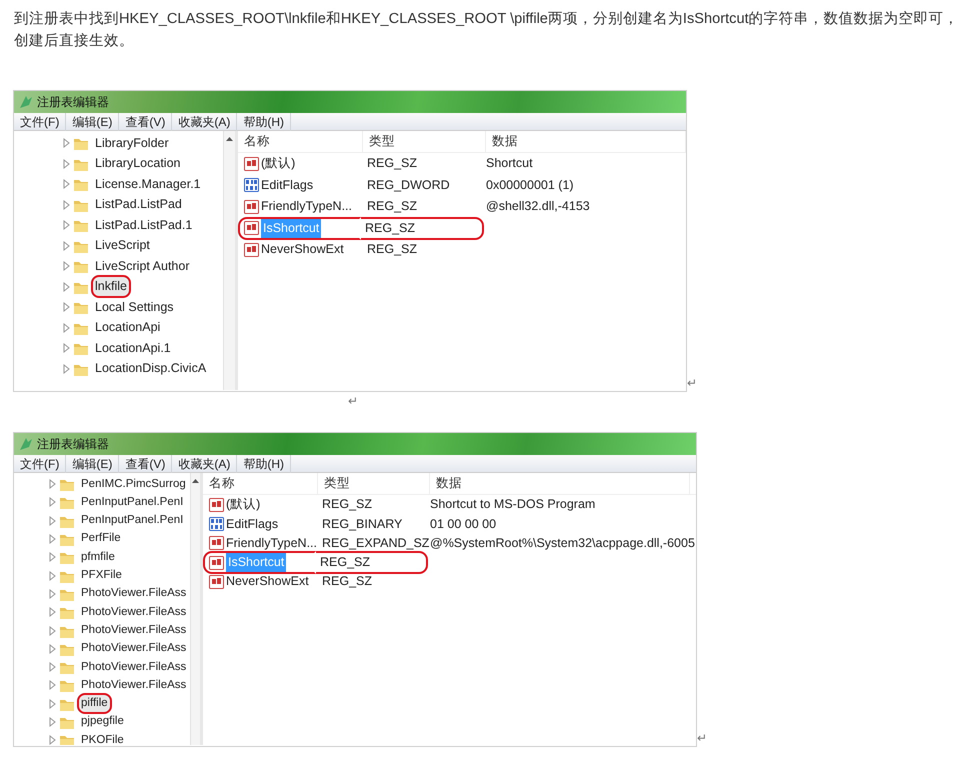  Describe the element at coordinates (562, 543) in the screenshot. I see `value-data: @%SystemRoot%\System32\acppage.dll,-6005` at that location.